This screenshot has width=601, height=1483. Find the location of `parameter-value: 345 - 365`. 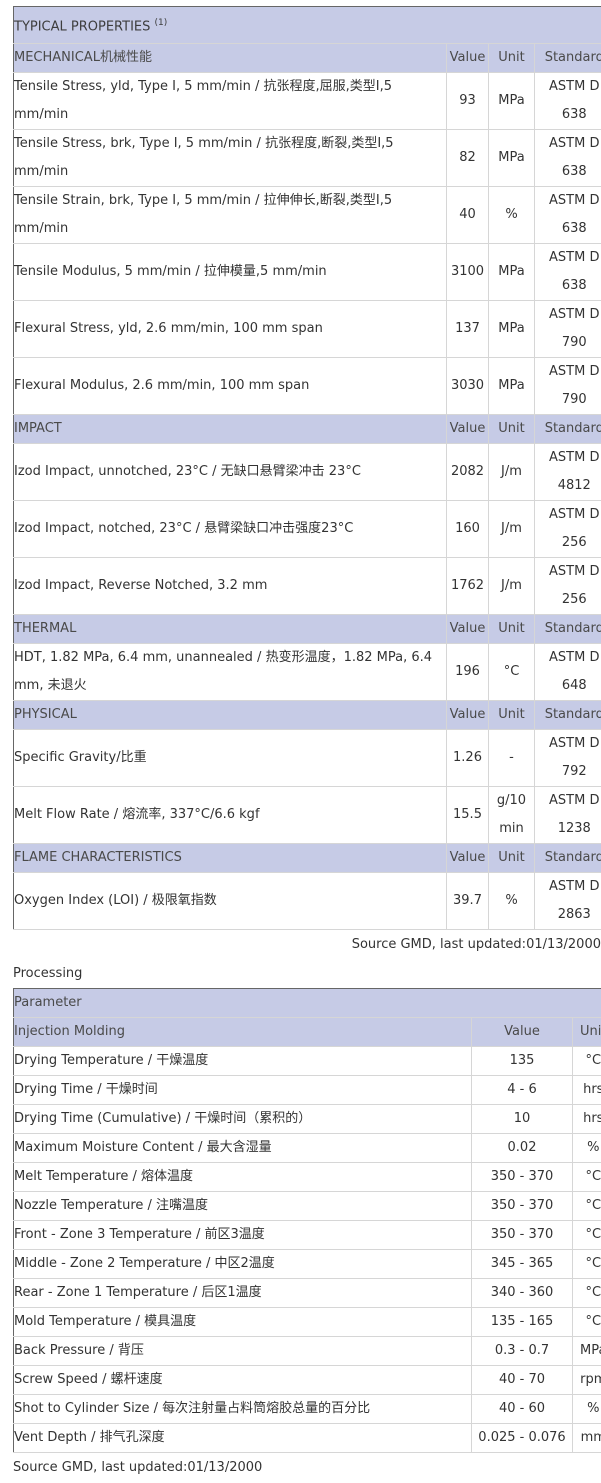

parameter-value: 345 - 365 is located at coordinates (522, 1264).